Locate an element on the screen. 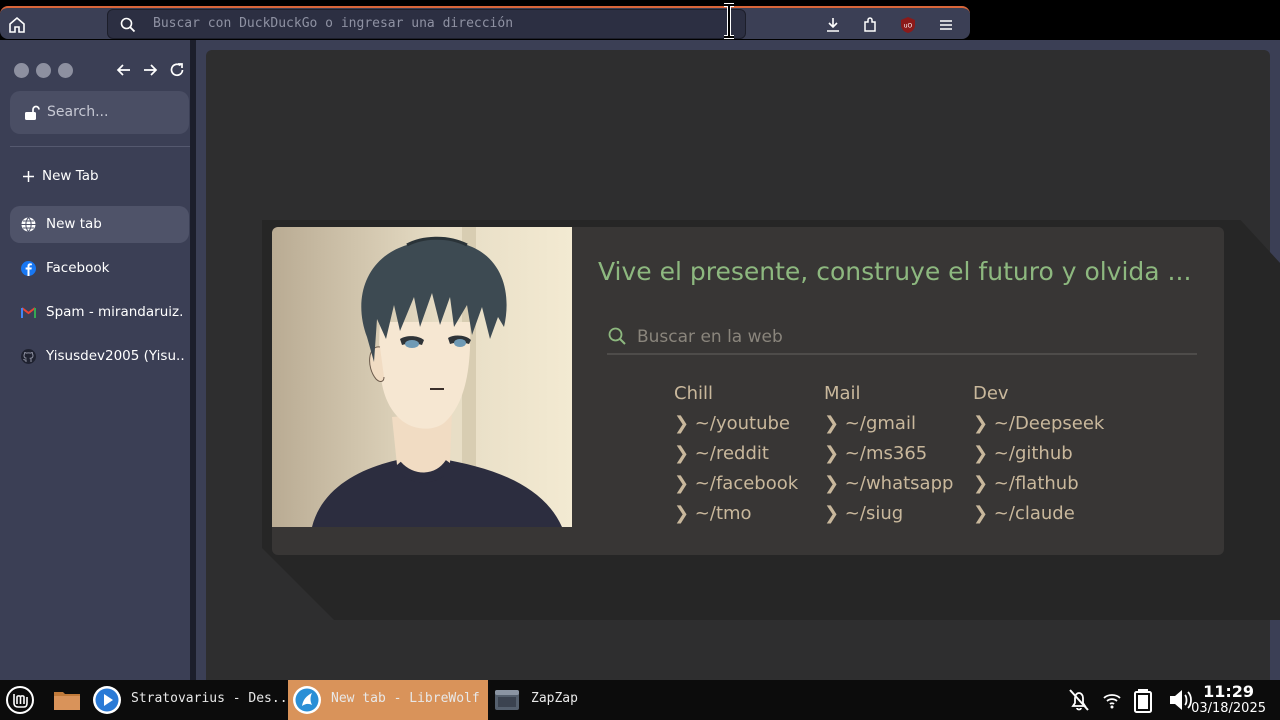 The image size is (1280, 720). new-tab-label: New Tab is located at coordinates (70, 176).